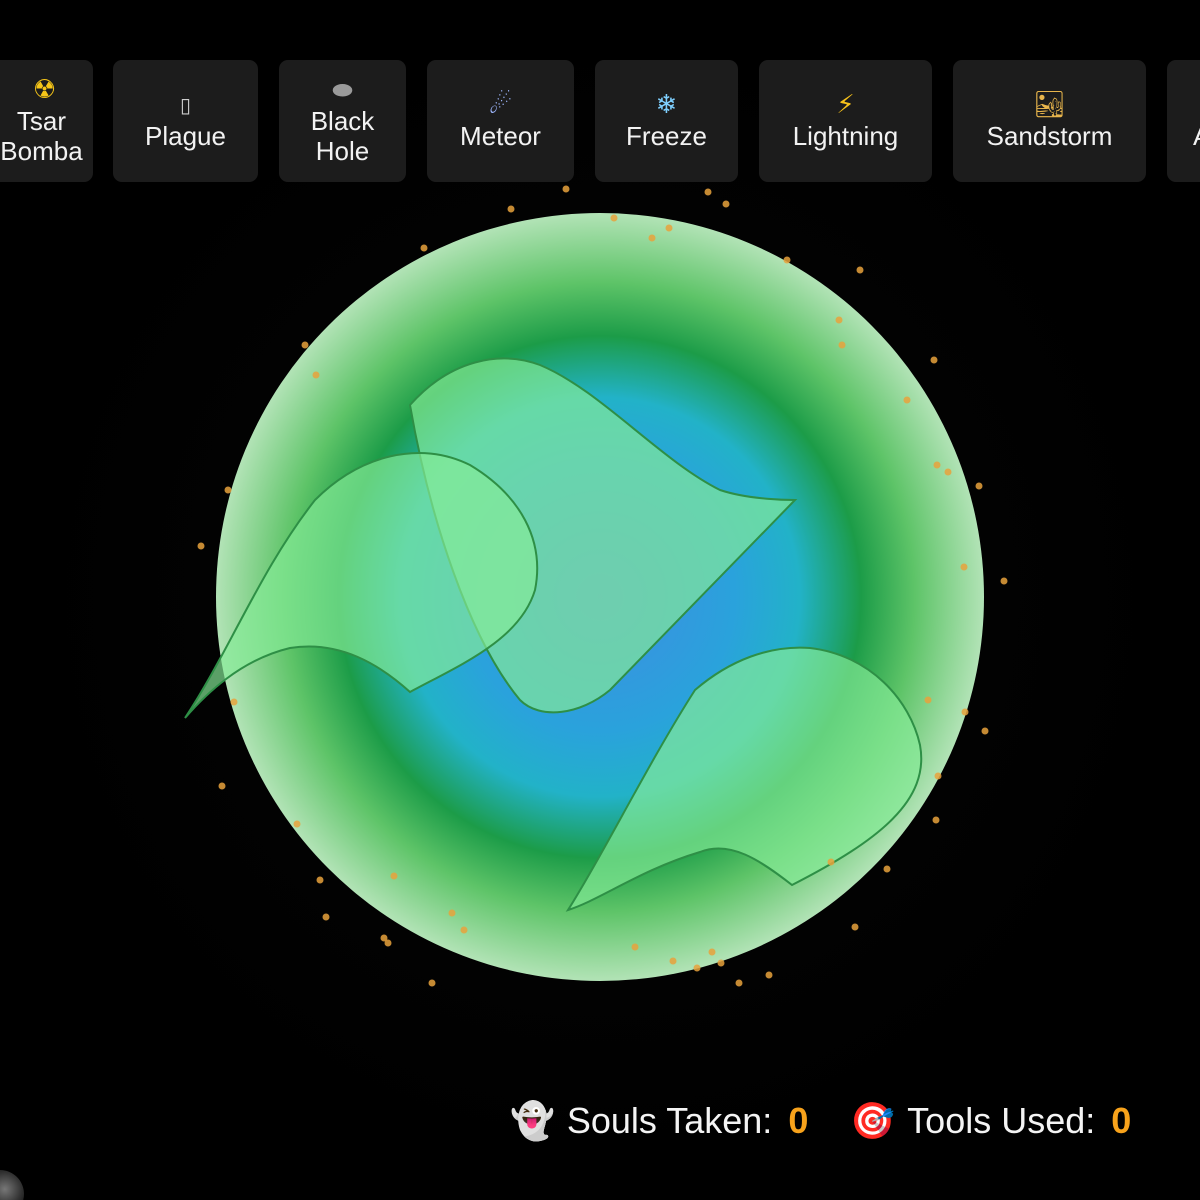 This screenshot has width=1200, height=1200. Describe the element at coordinates (1121, 1120) in the screenshot. I see `tools-used-value: 0` at that location.